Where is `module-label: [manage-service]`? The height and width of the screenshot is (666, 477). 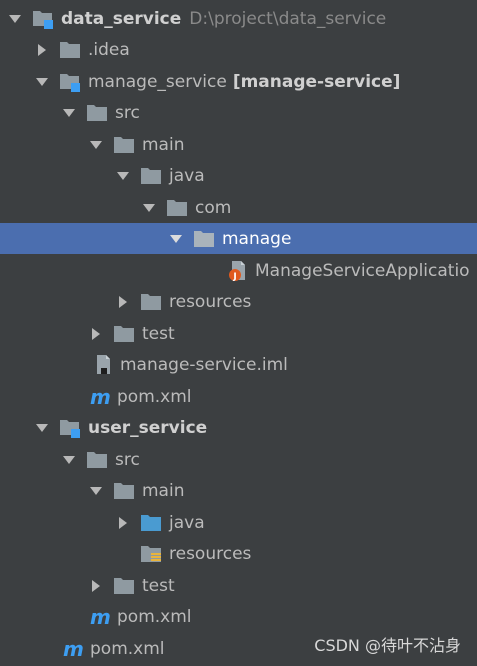 module-label: [manage-service] is located at coordinates (316, 81).